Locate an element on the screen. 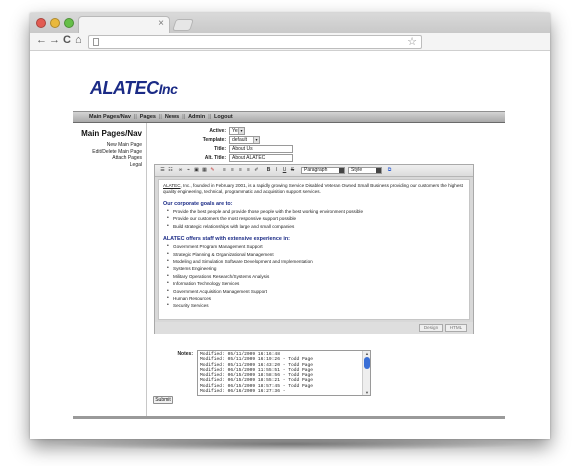 The height and width of the screenshot is (466, 580). unlink-icon: ⌁ is located at coordinates (188, 170).